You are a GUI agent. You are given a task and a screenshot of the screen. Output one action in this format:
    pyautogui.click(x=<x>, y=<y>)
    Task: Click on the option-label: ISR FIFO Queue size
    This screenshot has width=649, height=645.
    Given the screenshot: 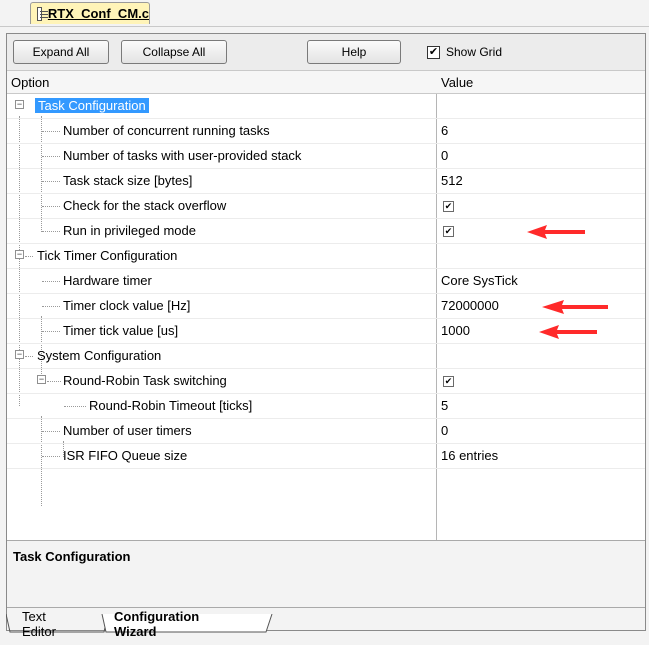 What is the action you would take?
    pyautogui.click(x=125, y=455)
    